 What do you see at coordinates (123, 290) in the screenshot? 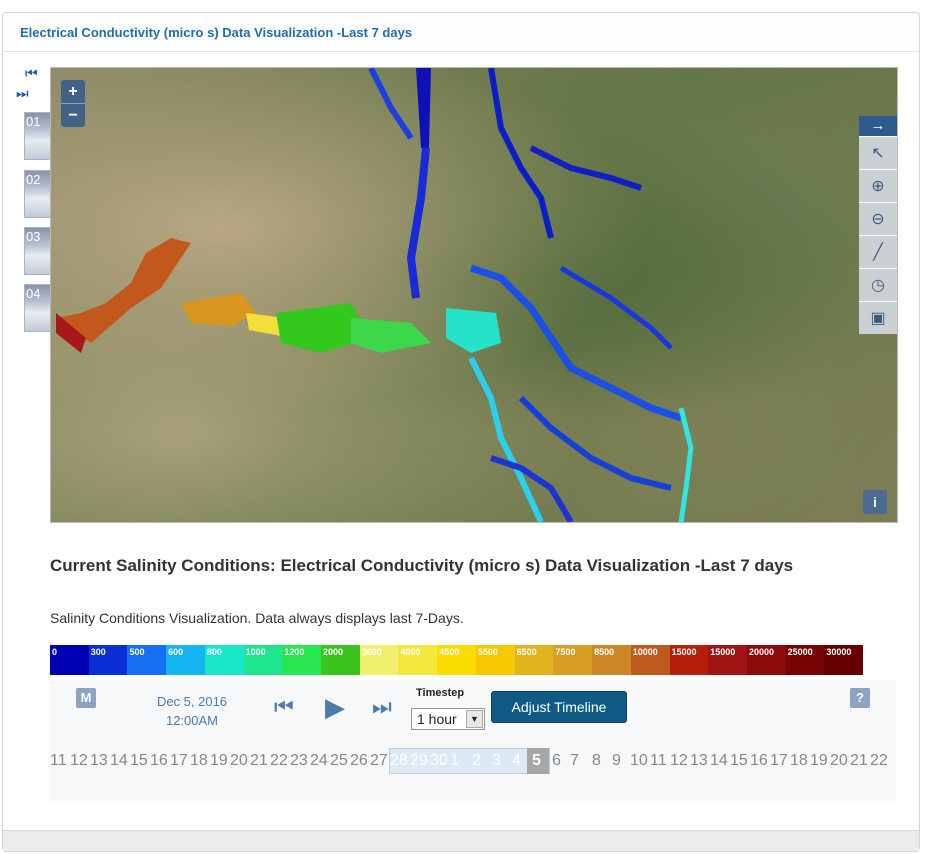
I see `bay-region` at bounding box center [123, 290].